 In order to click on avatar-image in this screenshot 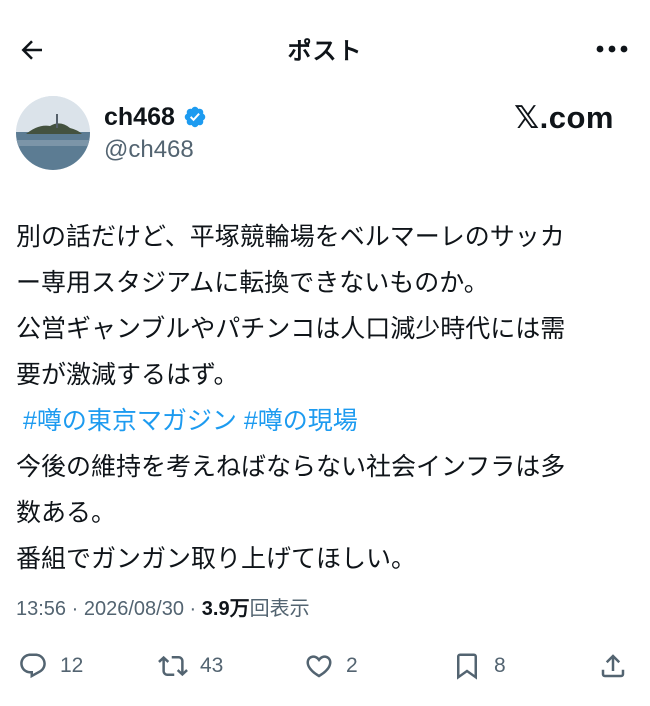, I will do `click(53, 133)`.